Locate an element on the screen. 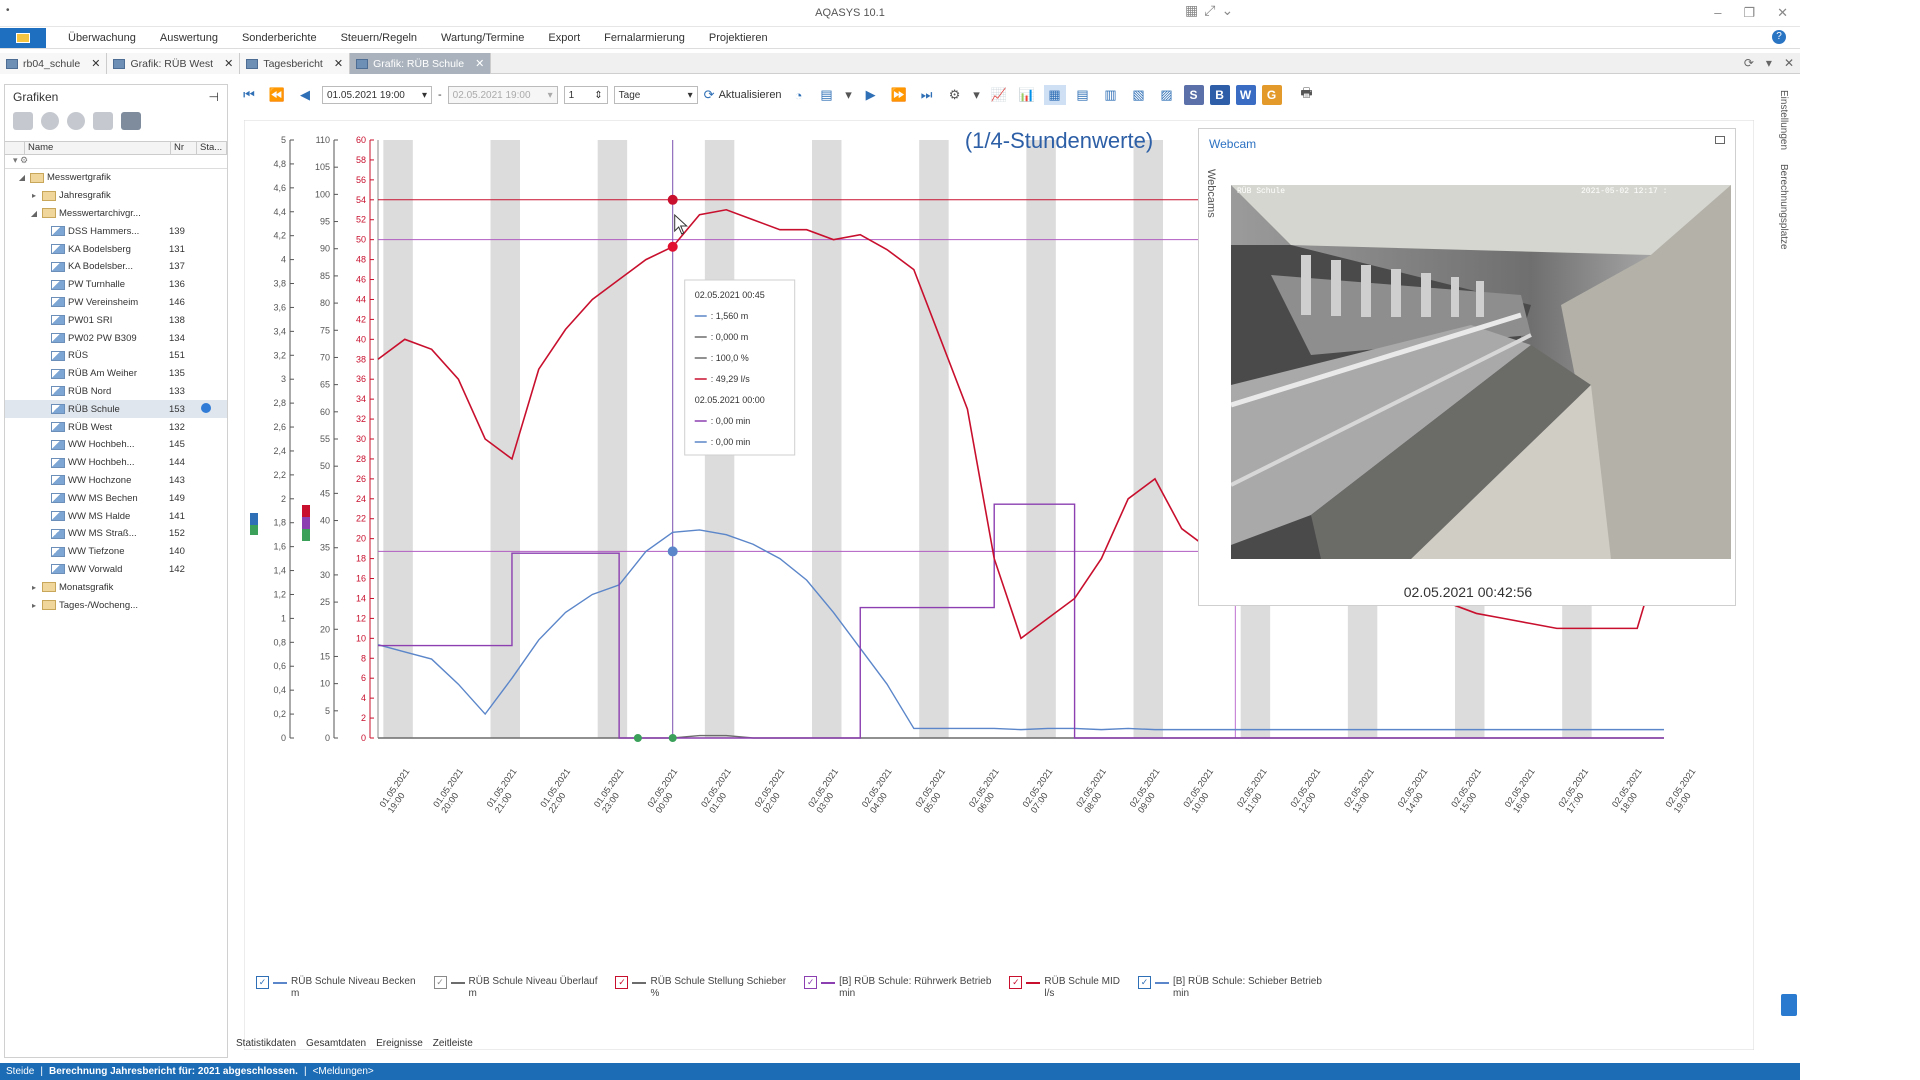 The image size is (1920, 1080). close-button: ✕ is located at coordinates (1782, 13).